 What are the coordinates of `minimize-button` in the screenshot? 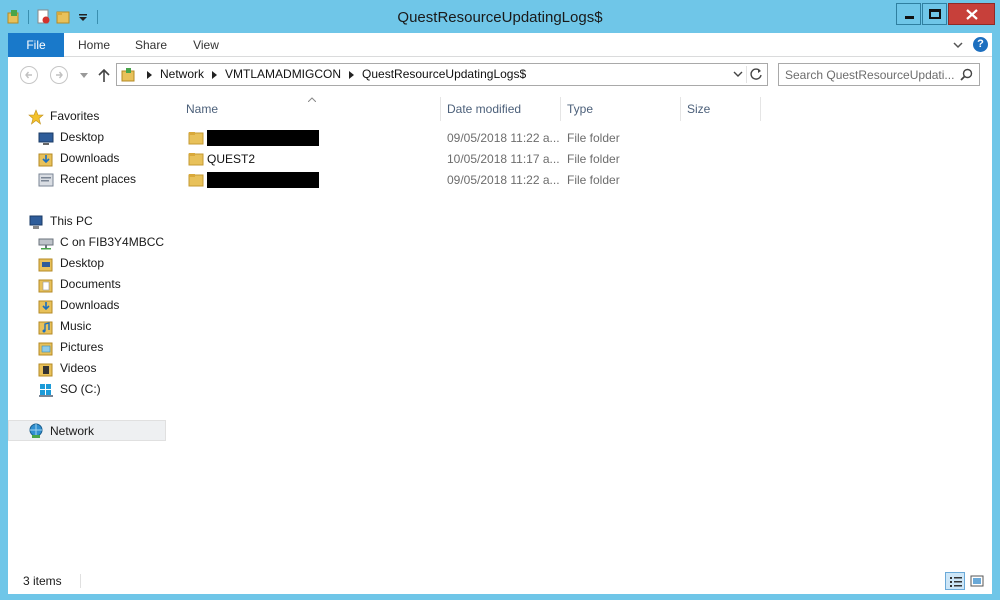 It's located at (908, 14).